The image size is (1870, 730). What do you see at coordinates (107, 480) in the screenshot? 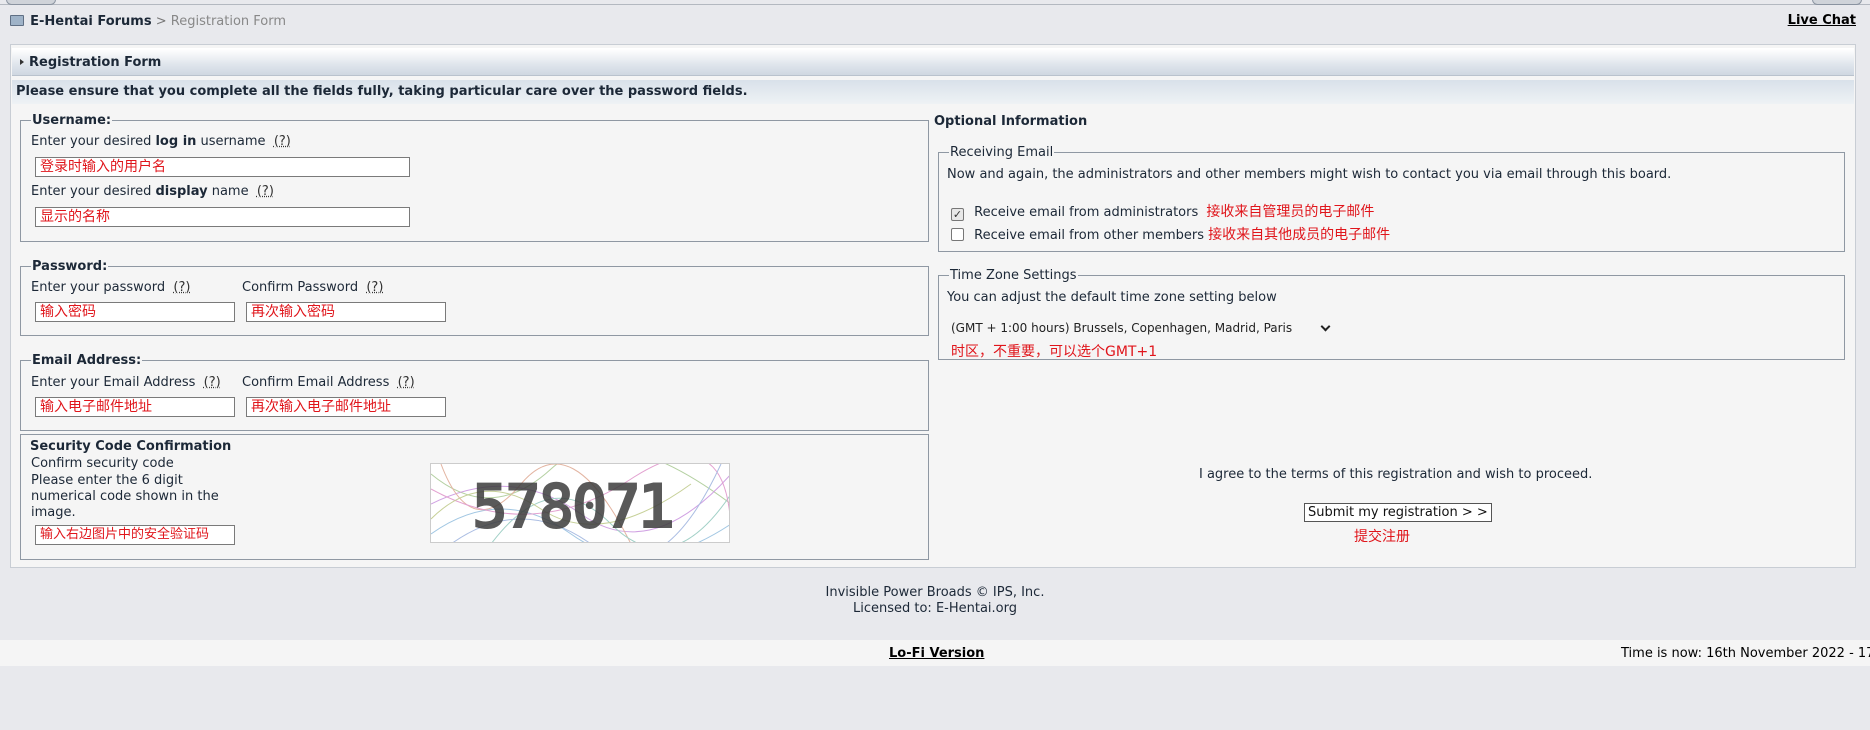
I see `security-line2: Please enter the 6 digit` at bounding box center [107, 480].